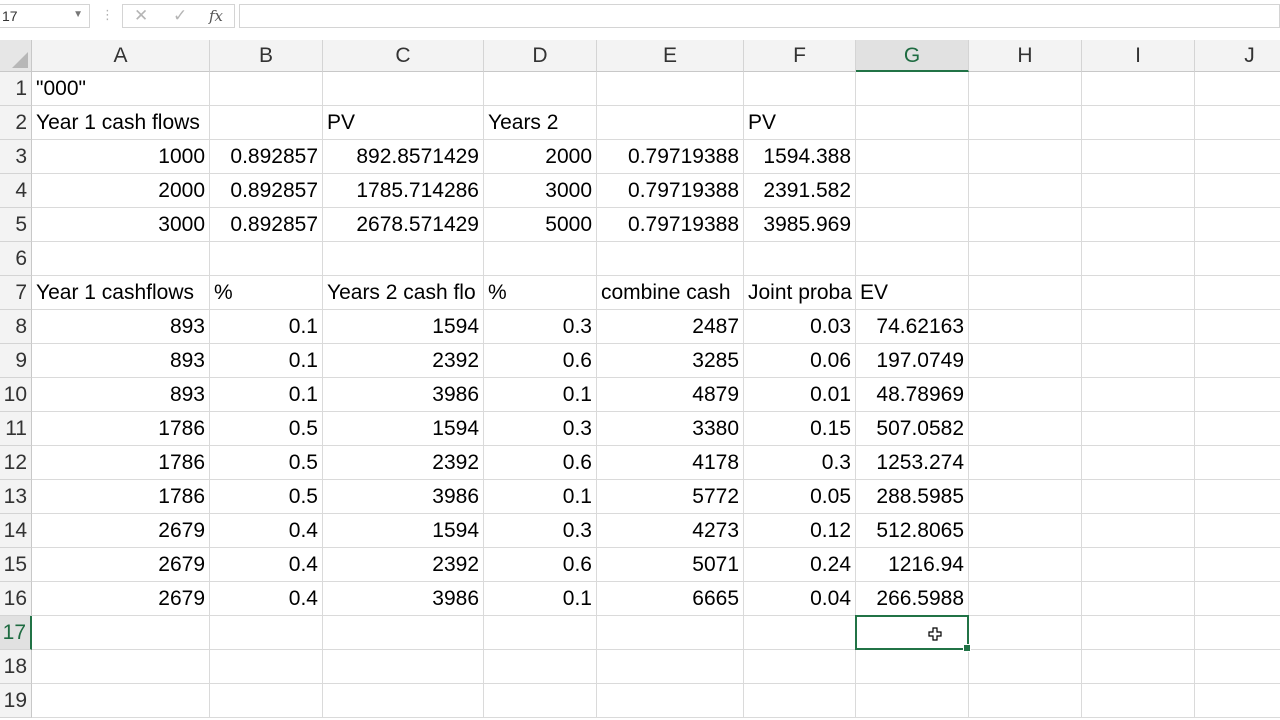  I want to click on select-all-corner, so click(16, 56).